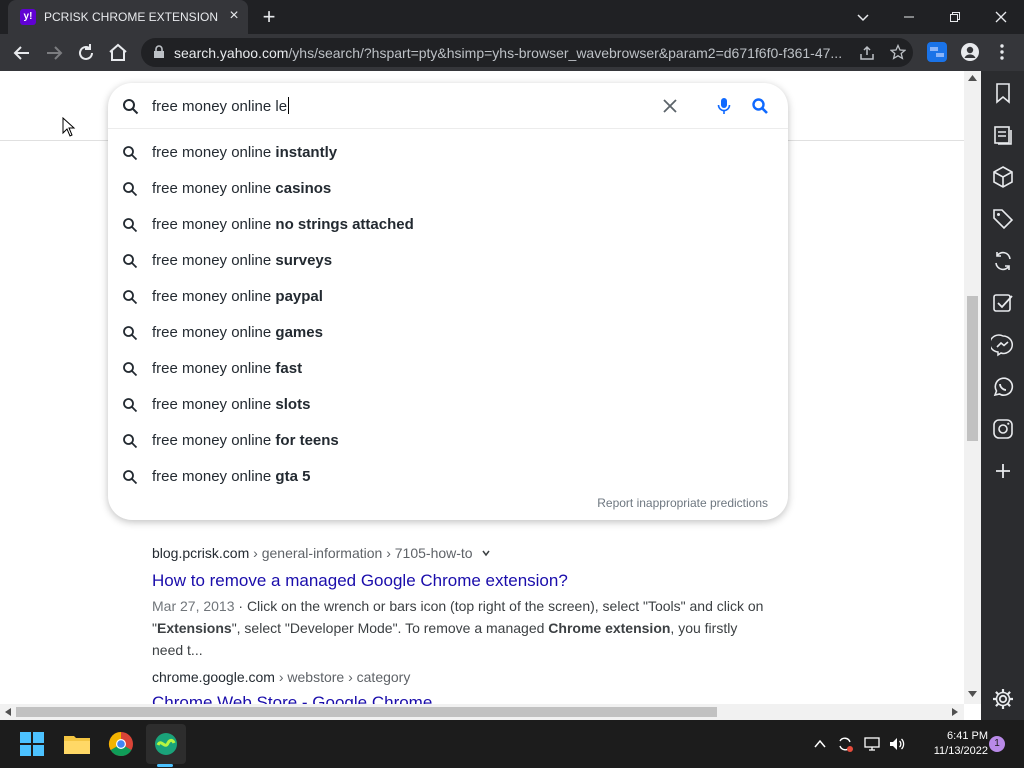 The width and height of the screenshot is (1024, 768). What do you see at coordinates (909, 17) in the screenshot?
I see `minimize-button` at bounding box center [909, 17].